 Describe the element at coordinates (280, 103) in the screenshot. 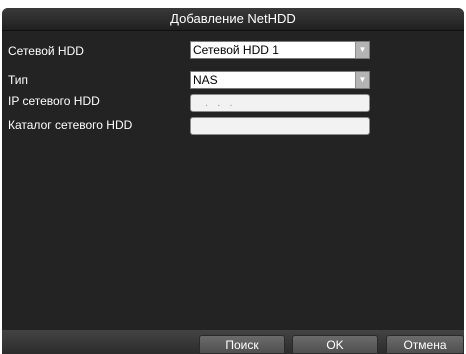

I see `ip-address-field: . . .` at that location.